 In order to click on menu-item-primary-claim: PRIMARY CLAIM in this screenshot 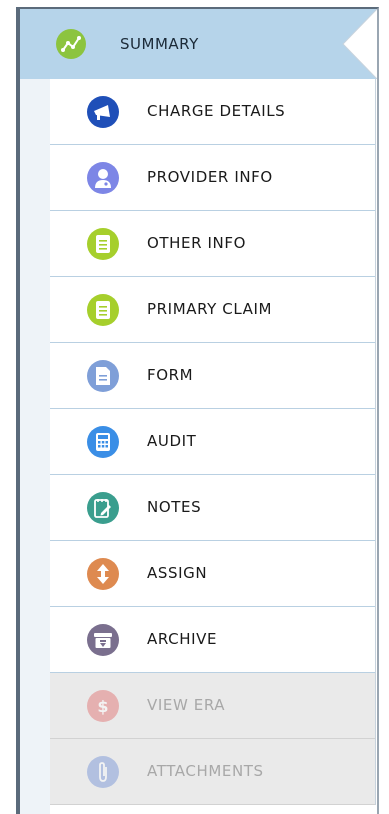, I will do `click(212, 310)`.